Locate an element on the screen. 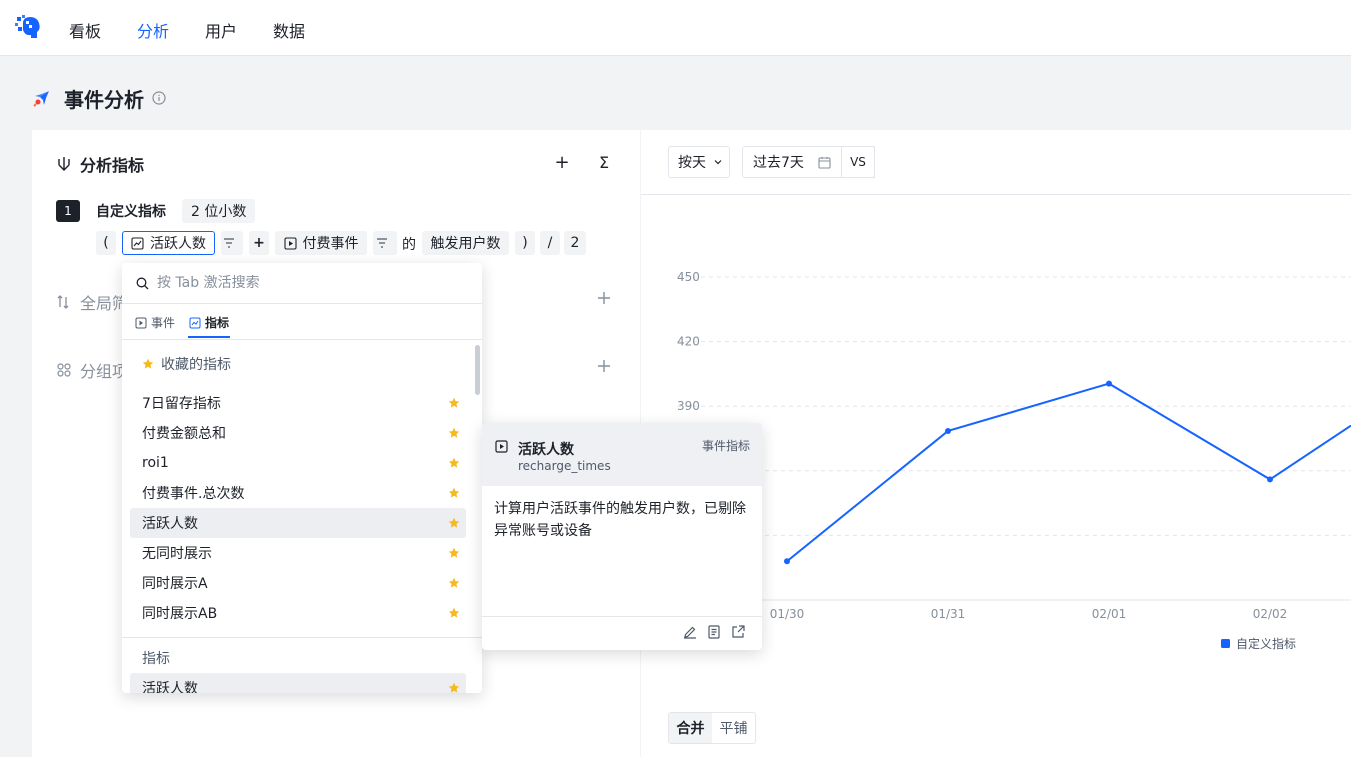 The height and width of the screenshot is (757, 1351). metric-option: roi1 is located at coordinates (298, 463).